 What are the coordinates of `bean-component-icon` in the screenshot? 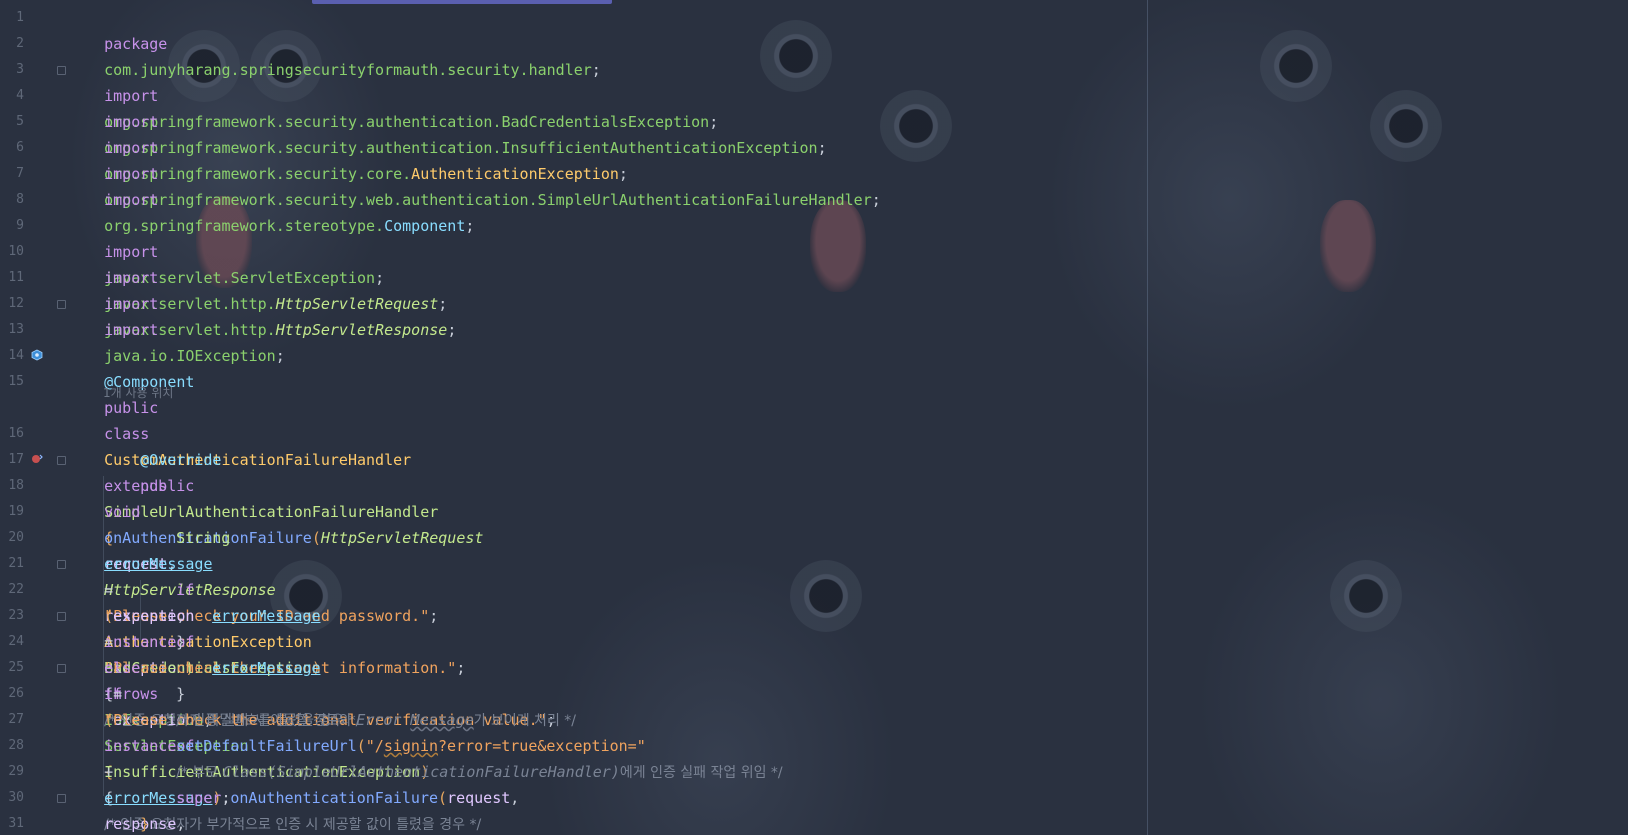 It's located at (37, 355).